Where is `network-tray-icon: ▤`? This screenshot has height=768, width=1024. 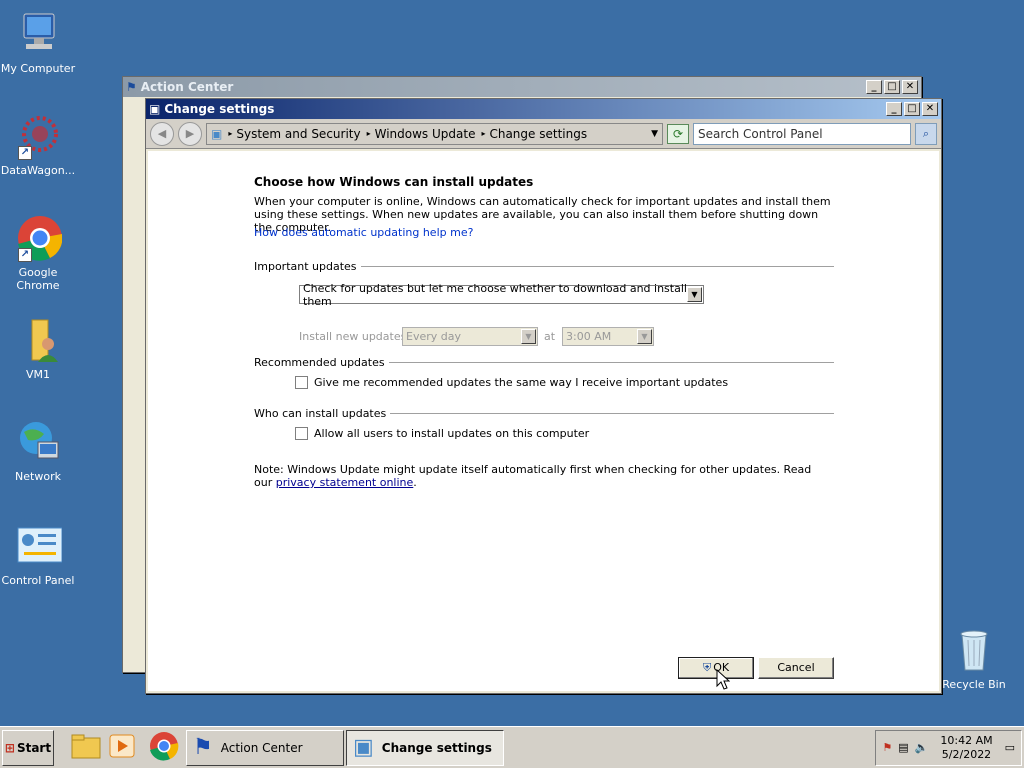
network-tray-icon: ▤ is located at coordinates (903, 747).